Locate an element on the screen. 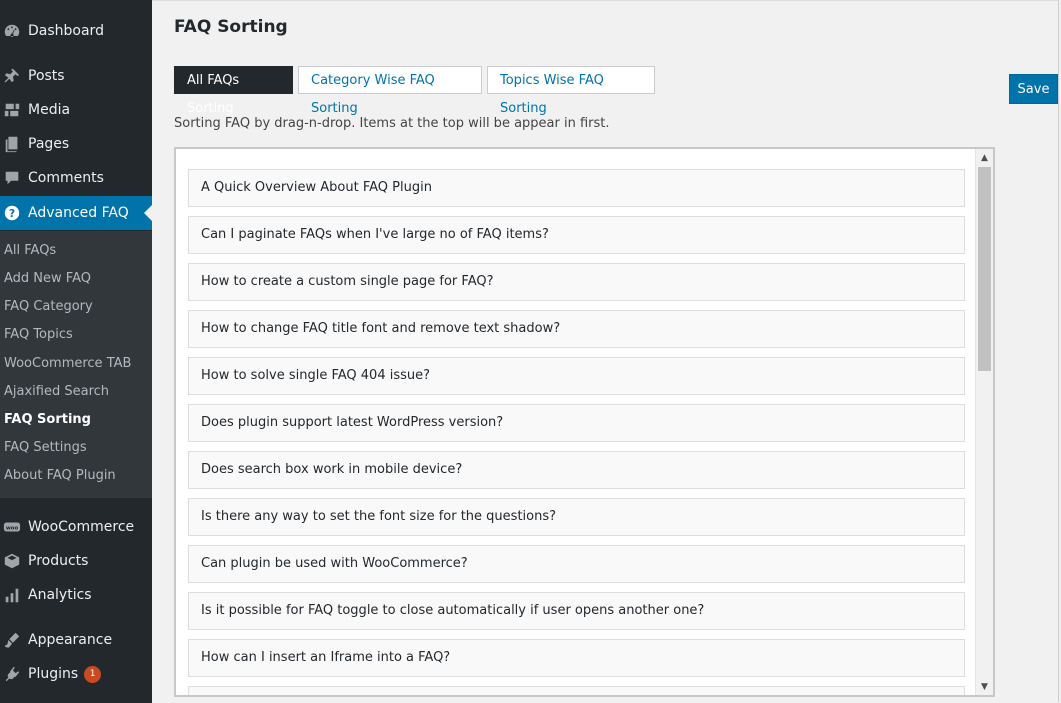 The image size is (1061, 703). plugin-icon is located at coordinates (12, 674).